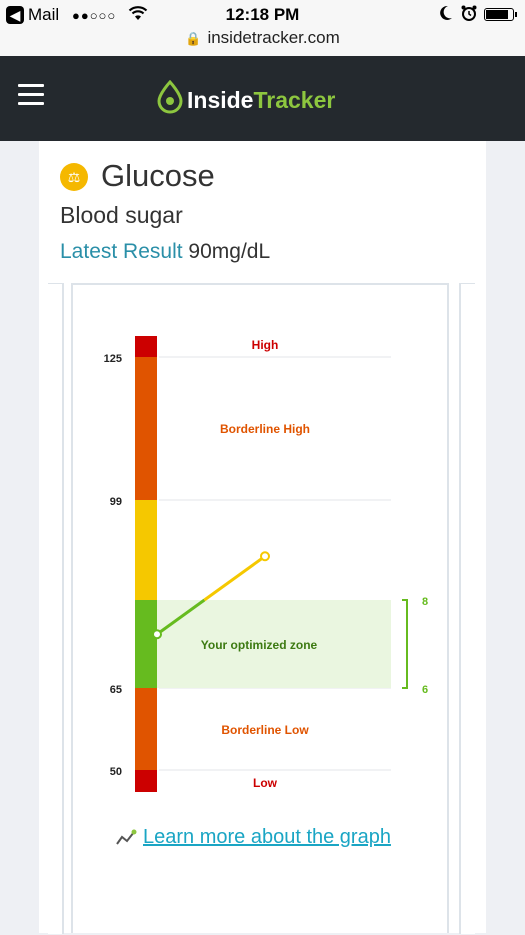 Image resolution: width=525 pixels, height=935 pixels. Describe the element at coordinates (146, 428) in the screenshot. I see `zone-bar-borderline-high` at that location.